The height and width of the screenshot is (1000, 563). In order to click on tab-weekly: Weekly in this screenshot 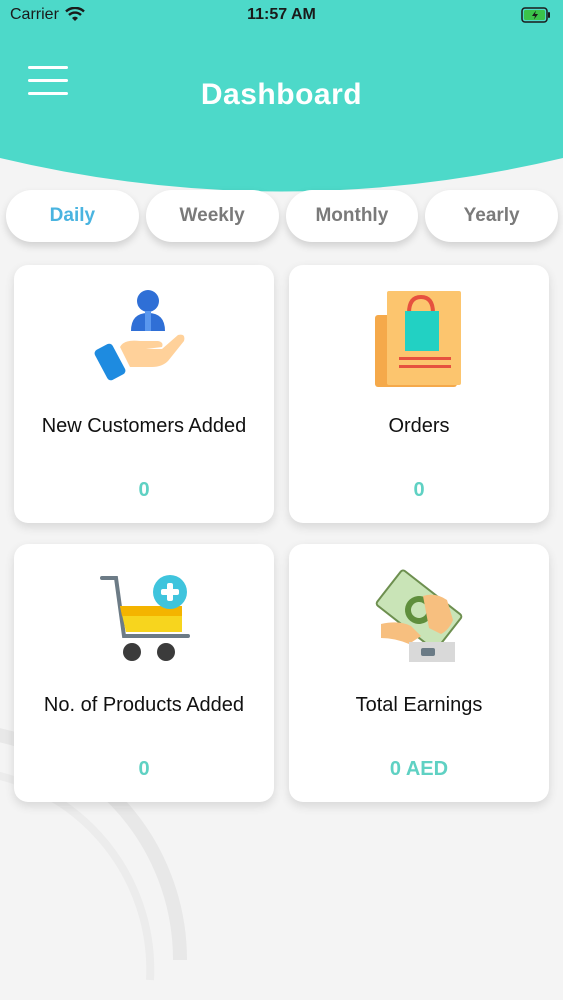, I will do `click(212, 216)`.